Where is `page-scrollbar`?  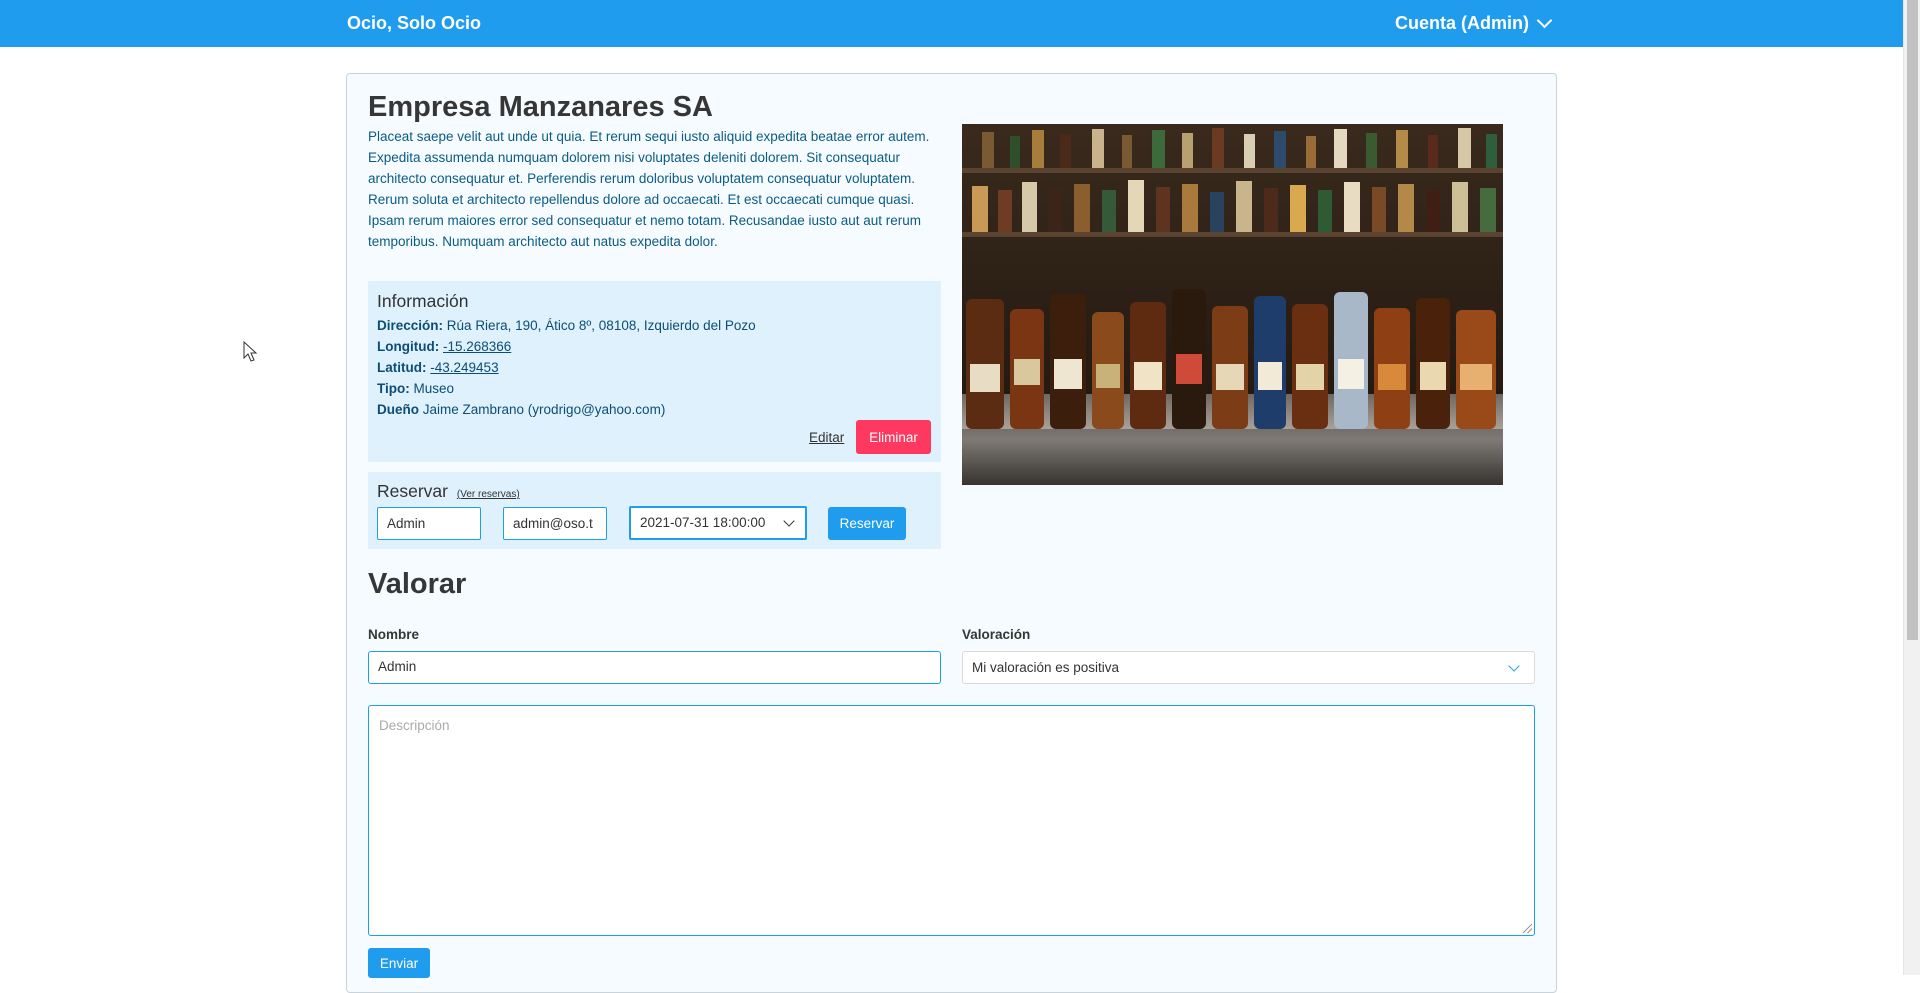 page-scrollbar is located at coordinates (1911, 487).